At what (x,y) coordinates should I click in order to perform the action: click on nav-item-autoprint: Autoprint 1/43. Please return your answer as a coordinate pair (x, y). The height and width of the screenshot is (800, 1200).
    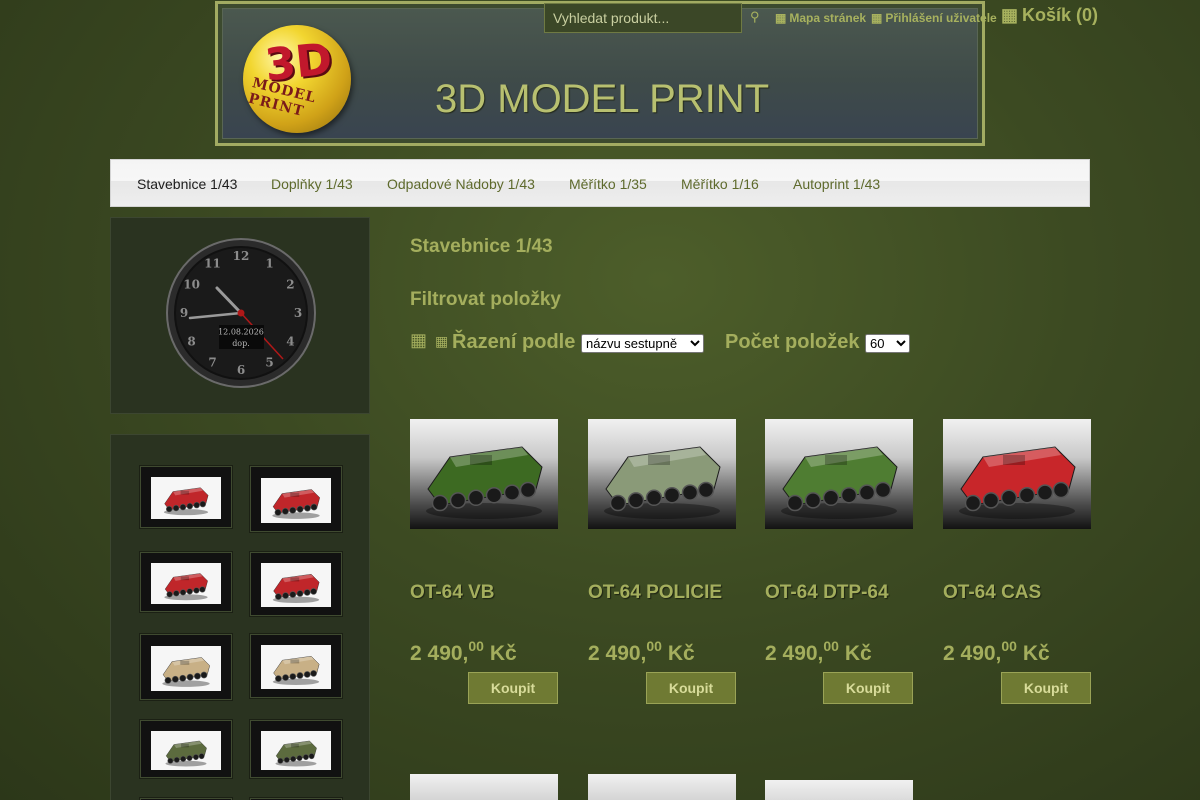
    Looking at the image, I should click on (836, 184).